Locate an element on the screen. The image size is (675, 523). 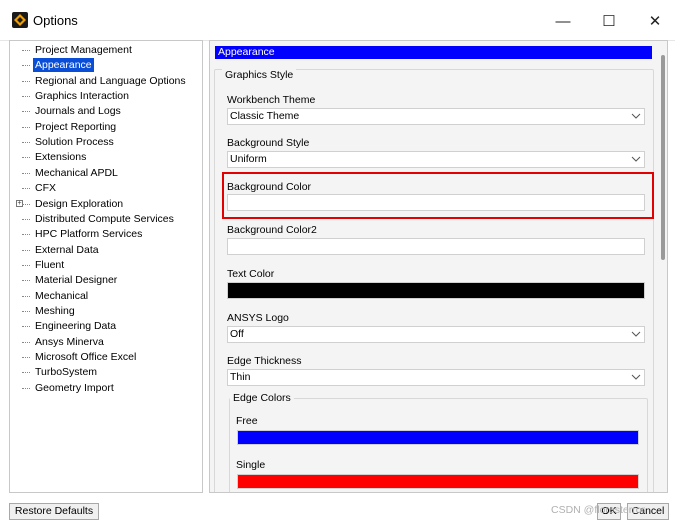
ansys-logo-label: ANSYS Logo is located at coordinates (258, 318).